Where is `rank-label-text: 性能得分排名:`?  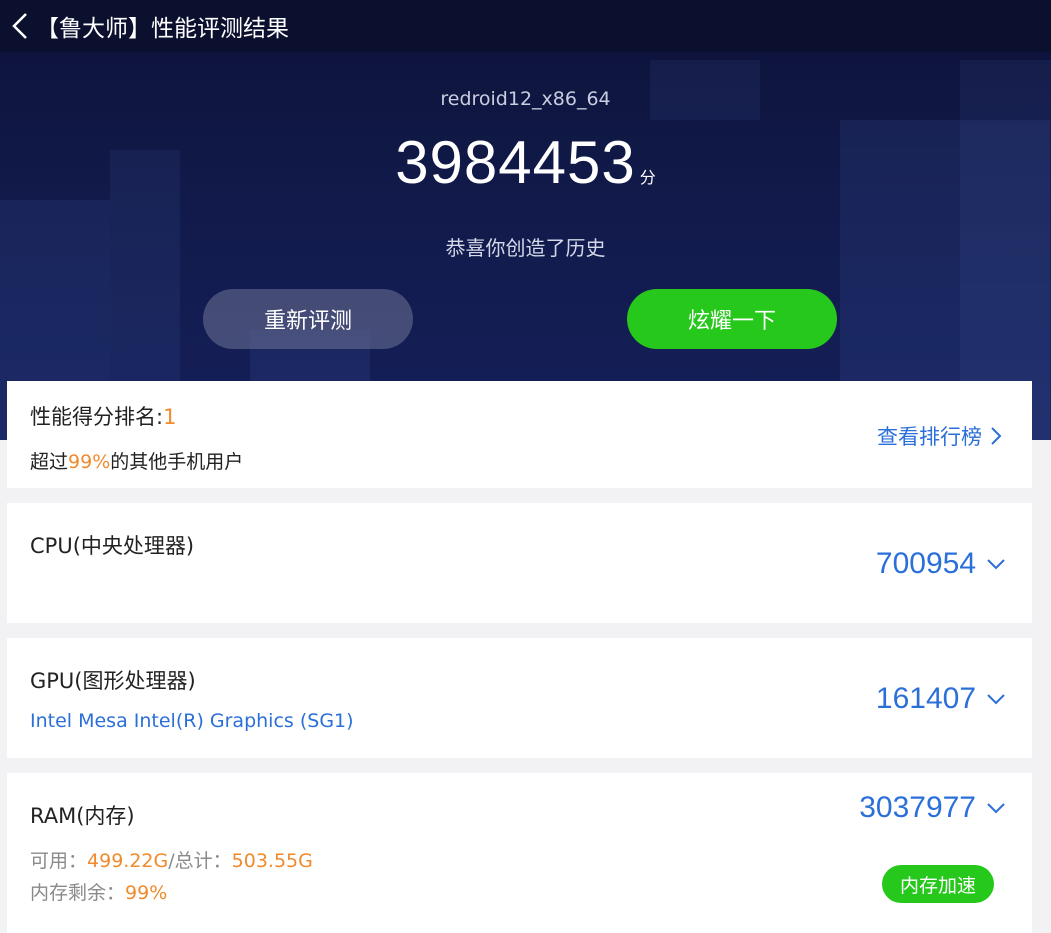
rank-label-text: 性能得分排名: is located at coordinates (97, 417).